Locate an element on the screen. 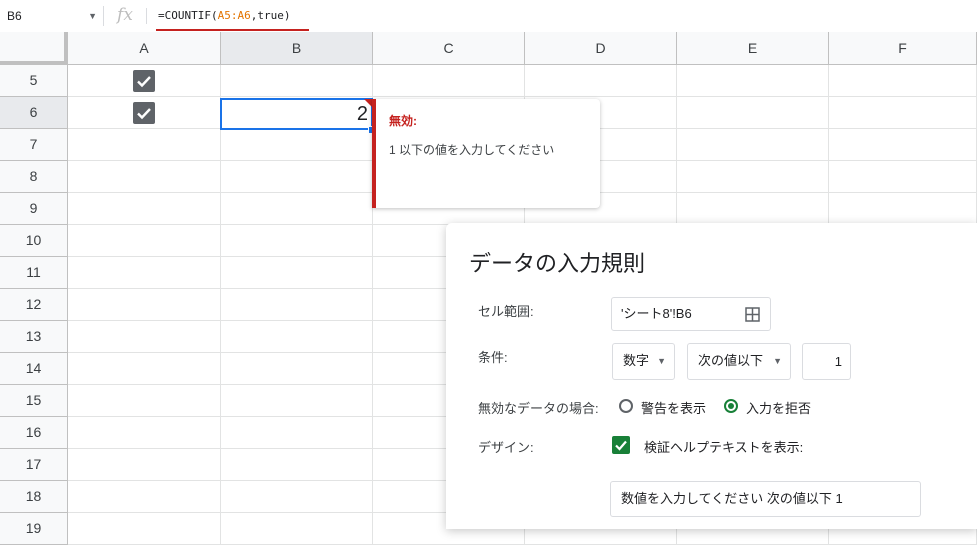 This screenshot has height=545, width=977. criteria-operator-dropdown: 次の値以下 ▼ is located at coordinates (739, 361).